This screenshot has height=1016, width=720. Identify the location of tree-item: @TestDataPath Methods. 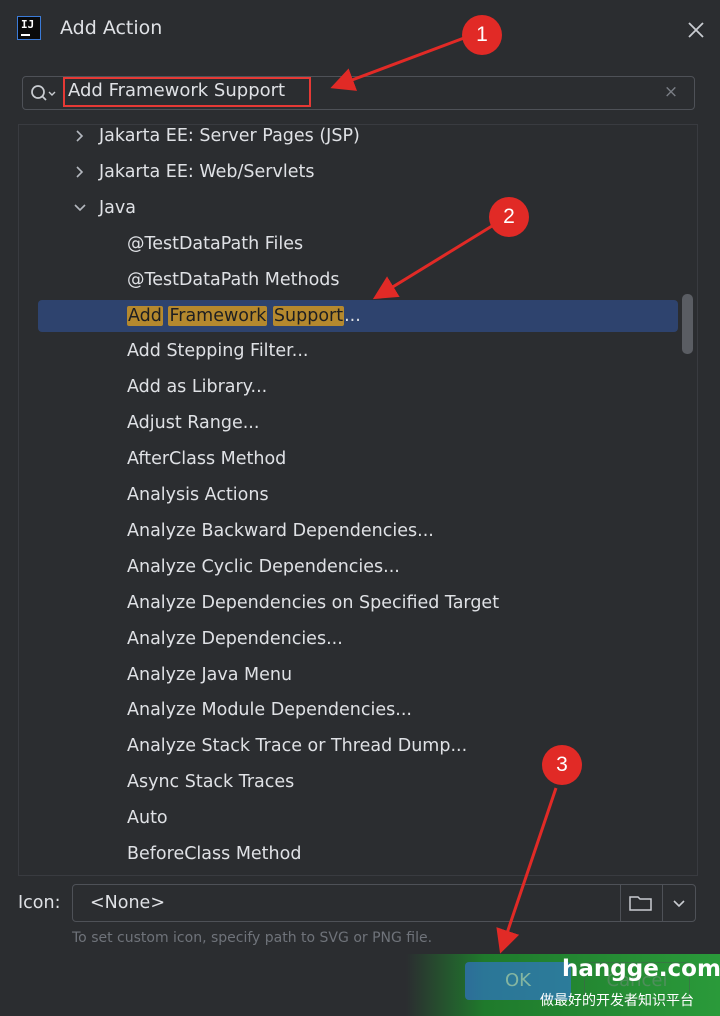
(349, 280).